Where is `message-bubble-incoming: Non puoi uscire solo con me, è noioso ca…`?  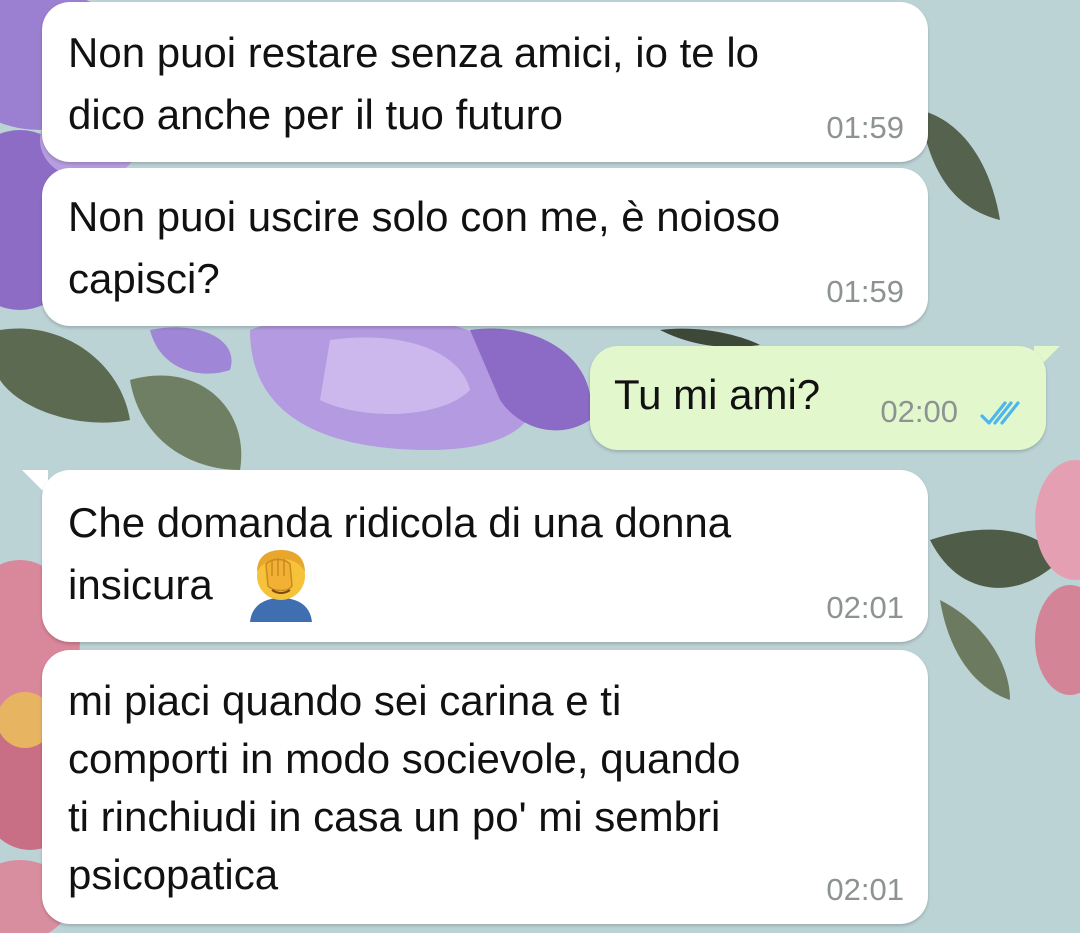 message-bubble-incoming: Non puoi uscire solo con me, è noioso ca… is located at coordinates (485, 247).